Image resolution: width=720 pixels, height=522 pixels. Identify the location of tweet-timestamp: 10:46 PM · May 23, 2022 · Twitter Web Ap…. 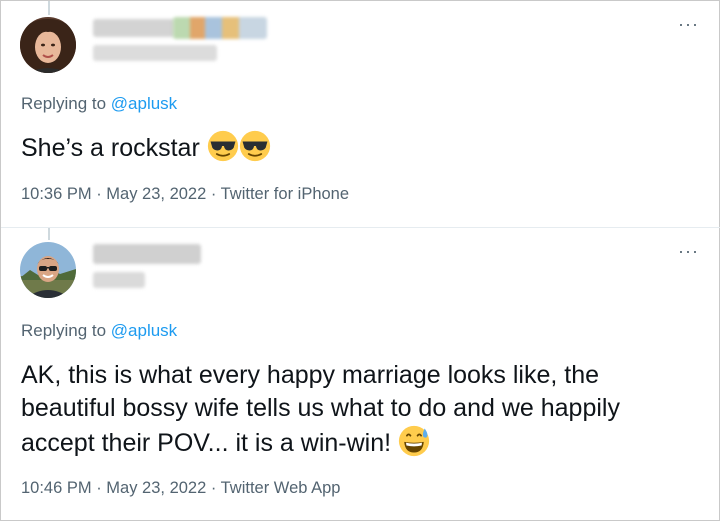
(180, 488).